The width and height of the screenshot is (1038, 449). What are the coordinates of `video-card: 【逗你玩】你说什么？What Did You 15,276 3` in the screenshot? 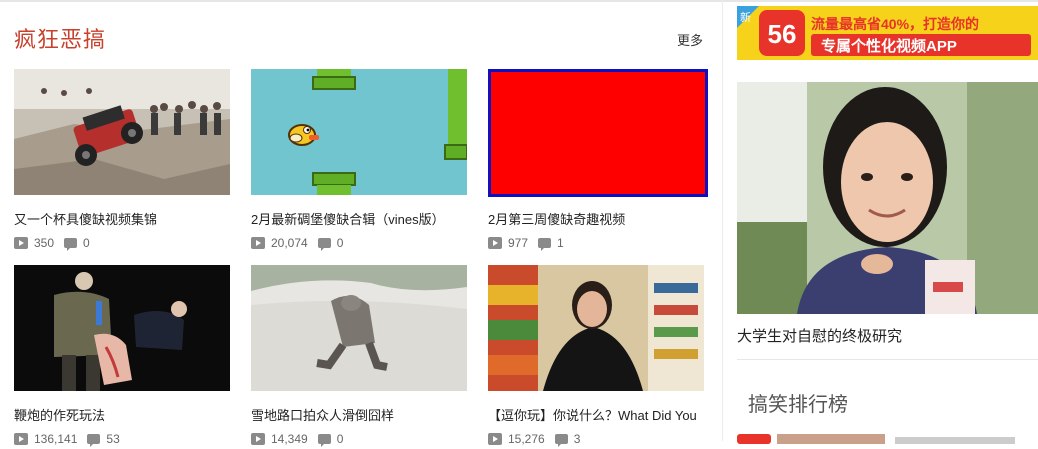 It's located at (597, 356).